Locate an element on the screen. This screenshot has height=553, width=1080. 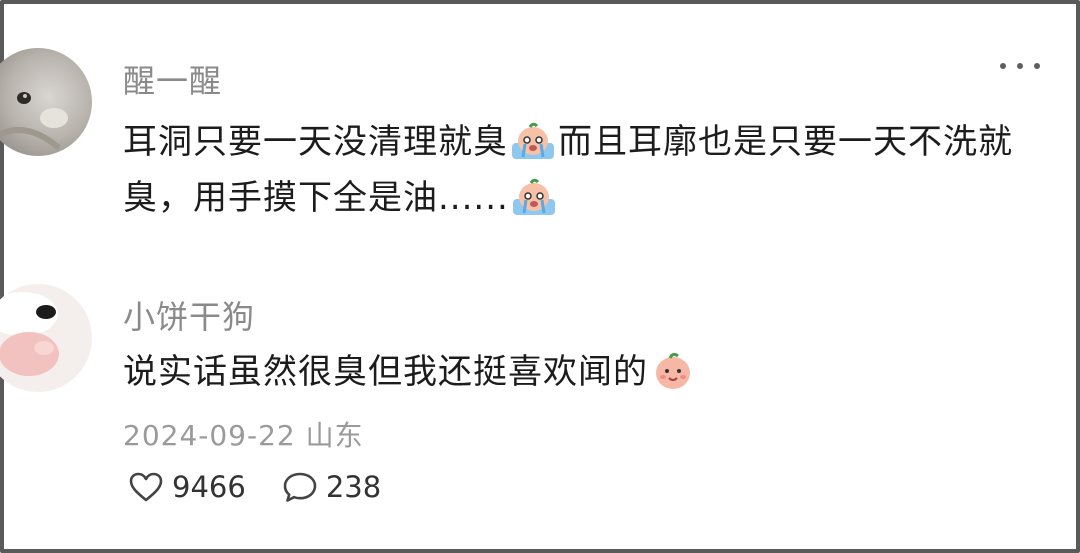
heart-icon is located at coordinates (146, 487).